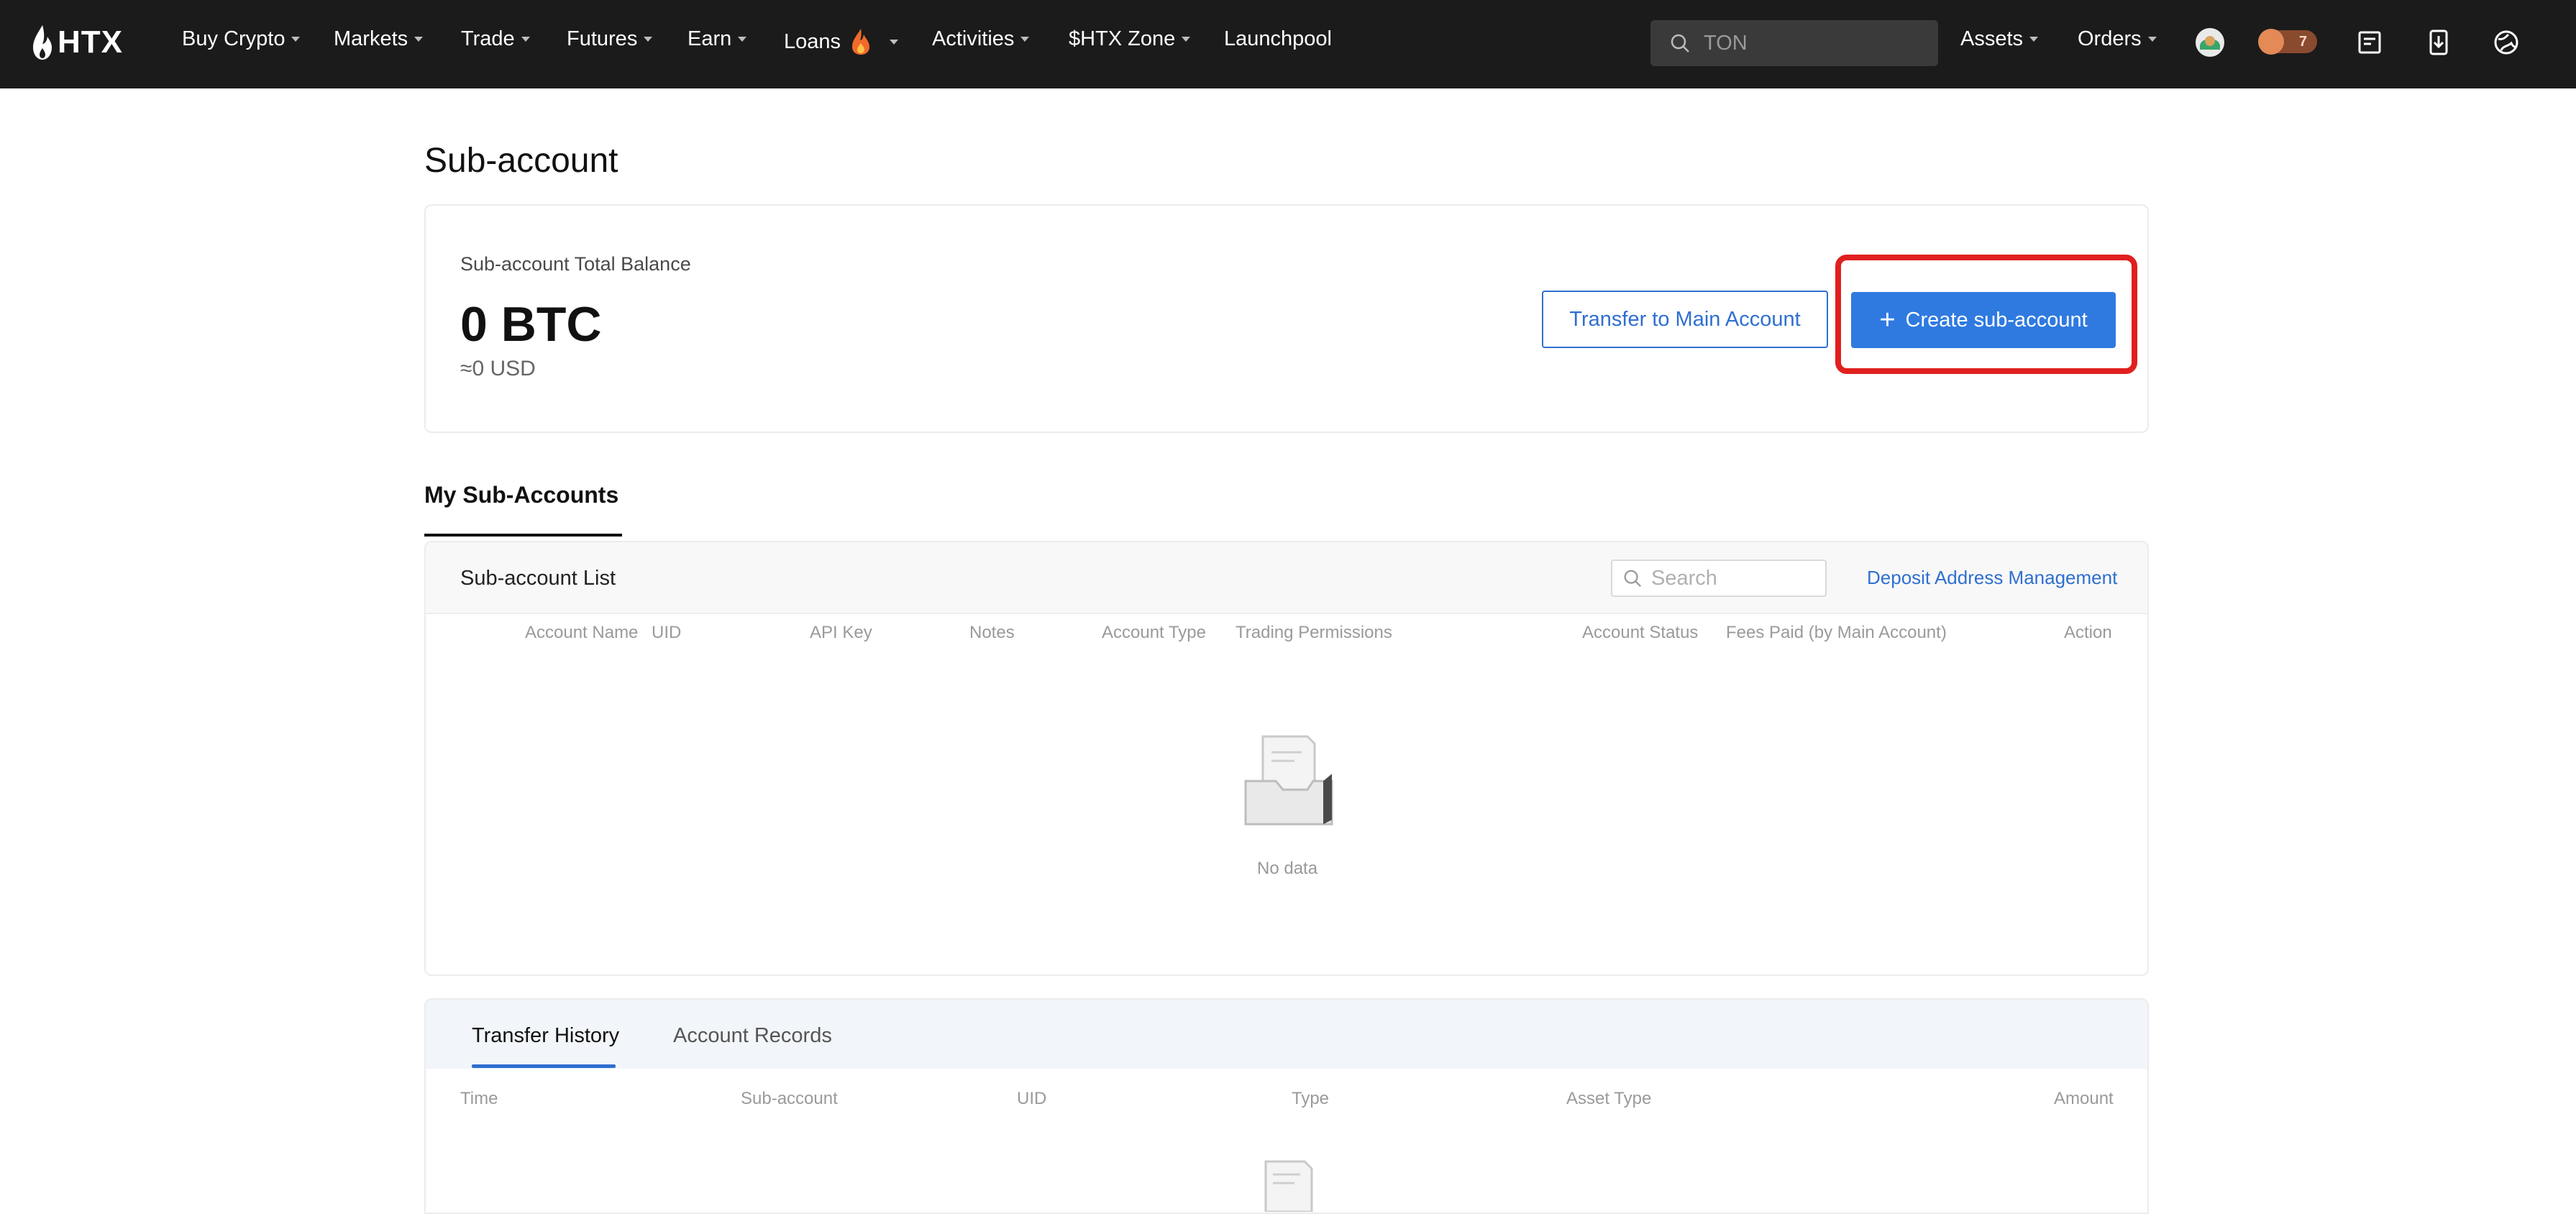 The image size is (2576, 1214). What do you see at coordinates (1996, 320) in the screenshot?
I see `create-button-label: Create sub-account` at bounding box center [1996, 320].